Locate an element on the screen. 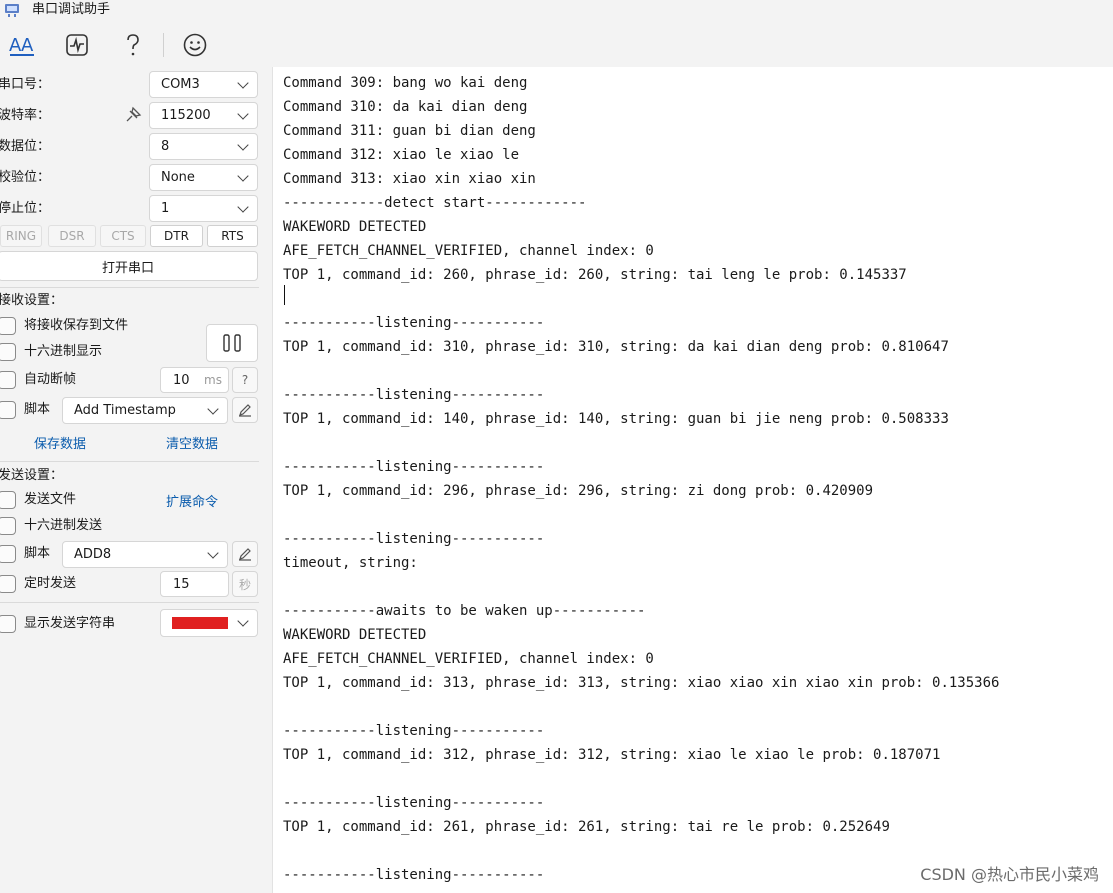  databits-value: 8 is located at coordinates (165, 146).